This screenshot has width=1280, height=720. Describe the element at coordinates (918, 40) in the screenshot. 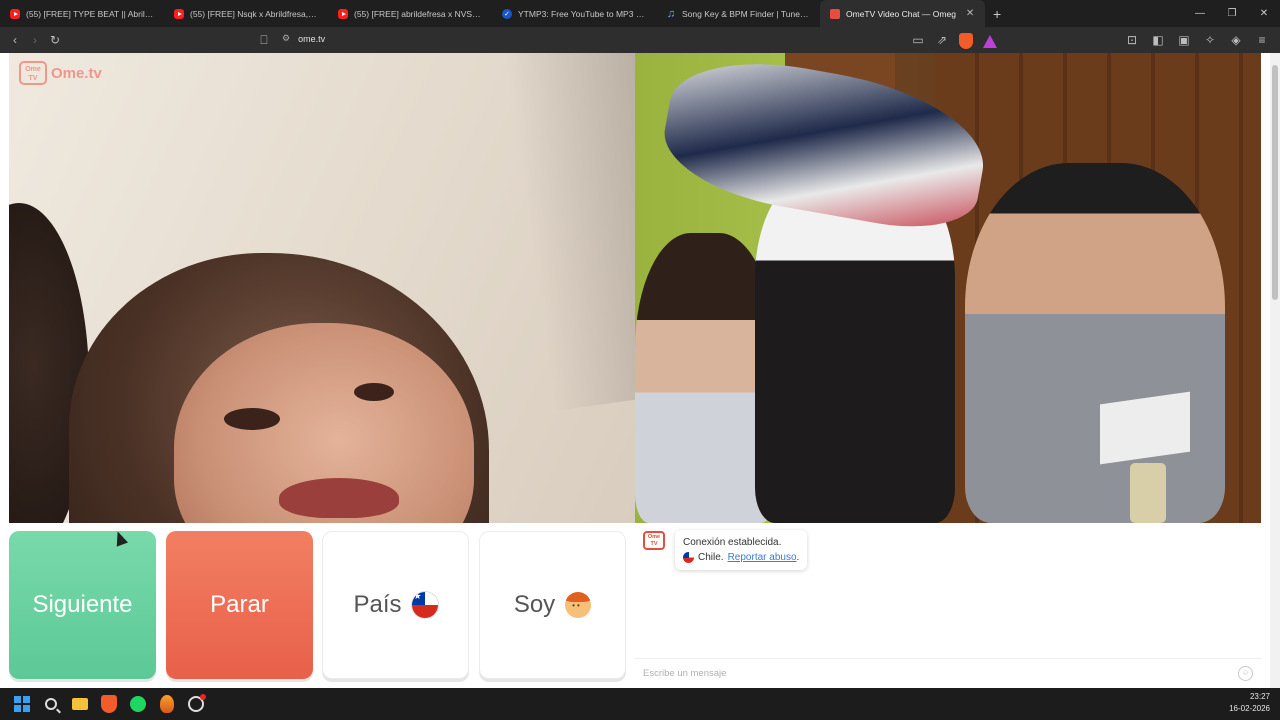

I see `cast-icon: ▭` at that location.